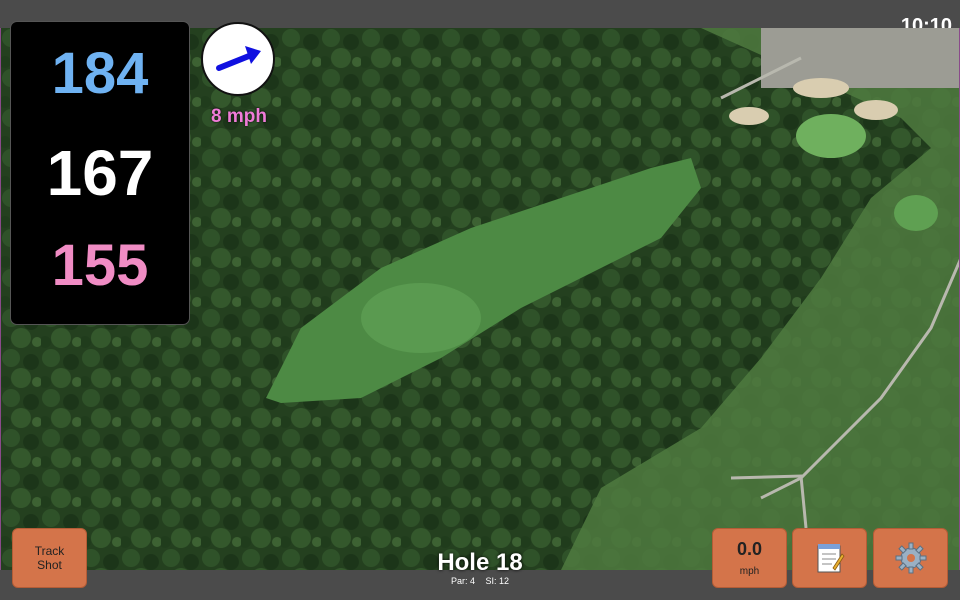 This screenshot has width=960, height=600. I want to click on hole-info: Par: 4 SI: 12, so click(480, 581).